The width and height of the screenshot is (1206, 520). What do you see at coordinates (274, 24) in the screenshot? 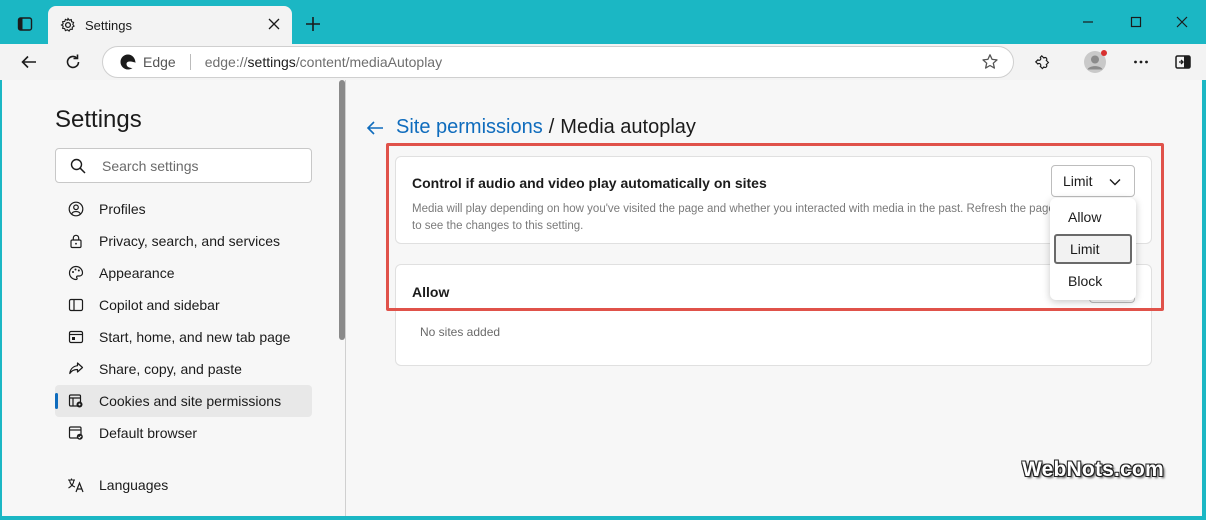
I see `close-tab-icon` at bounding box center [274, 24].